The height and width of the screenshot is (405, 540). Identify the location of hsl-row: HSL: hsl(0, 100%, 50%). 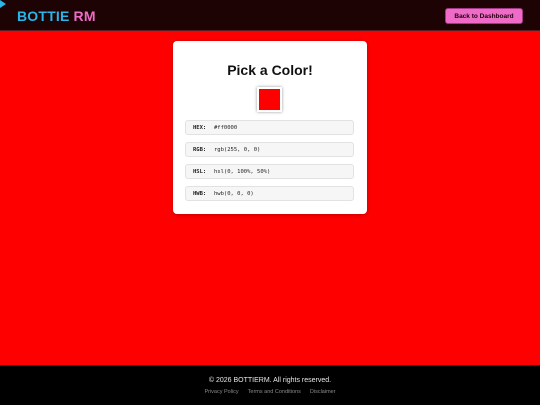
(269, 171).